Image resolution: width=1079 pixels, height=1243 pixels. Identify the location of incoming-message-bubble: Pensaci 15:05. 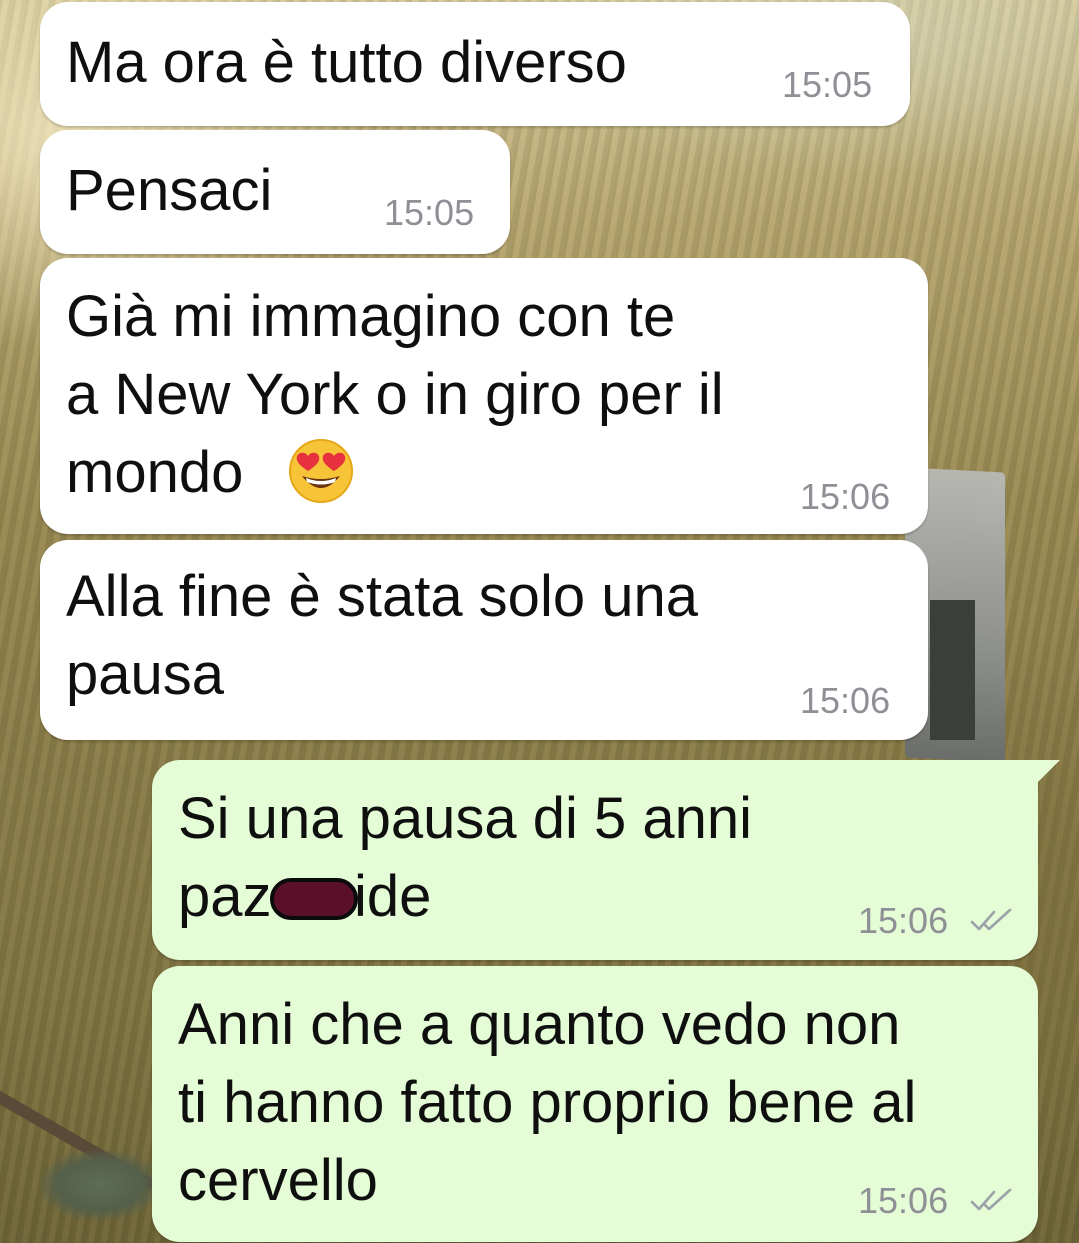
(275, 192).